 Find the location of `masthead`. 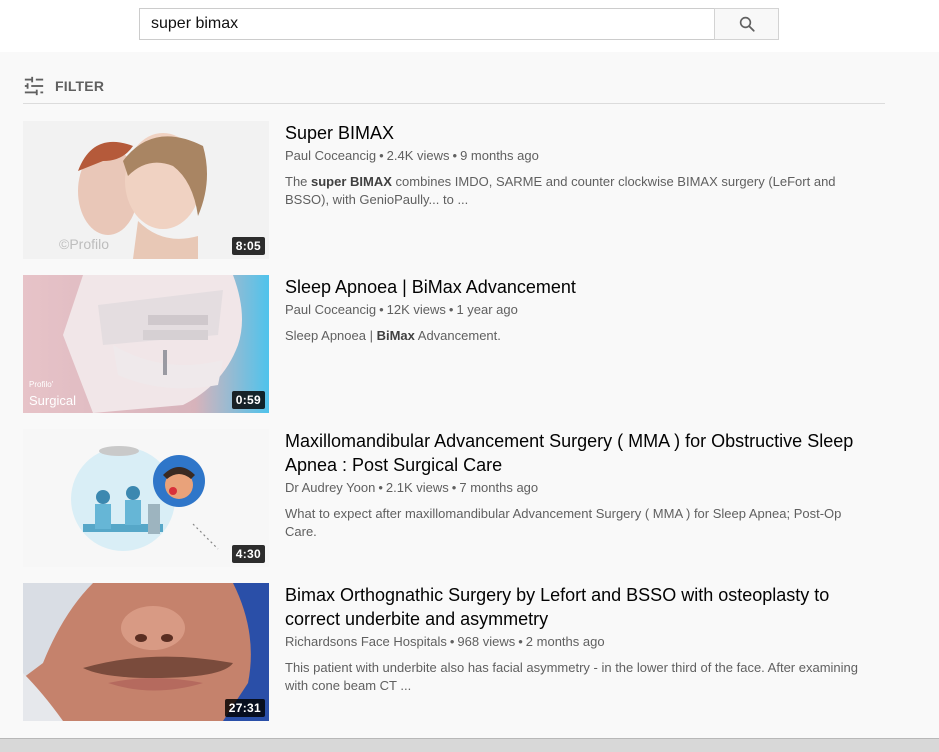

masthead is located at coordinates (469, 26).